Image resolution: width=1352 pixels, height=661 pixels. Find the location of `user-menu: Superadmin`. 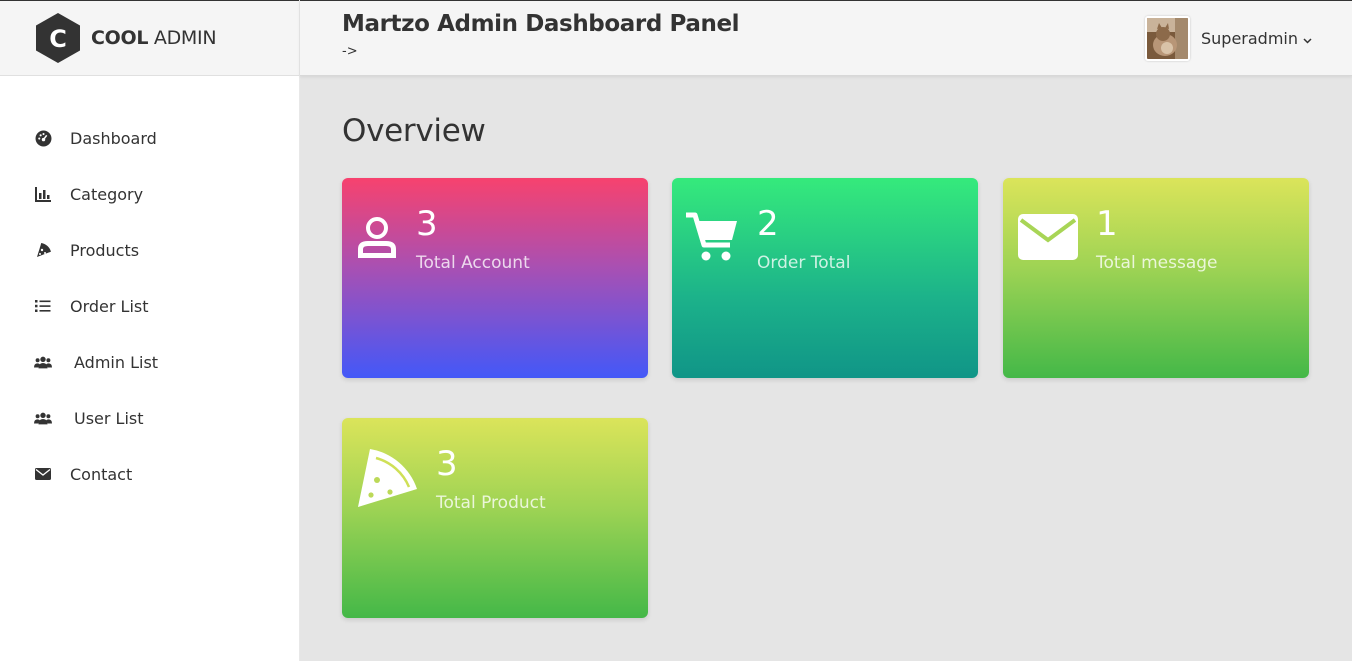

user-menu: Superadmin is located at coordinates (1228, 38).